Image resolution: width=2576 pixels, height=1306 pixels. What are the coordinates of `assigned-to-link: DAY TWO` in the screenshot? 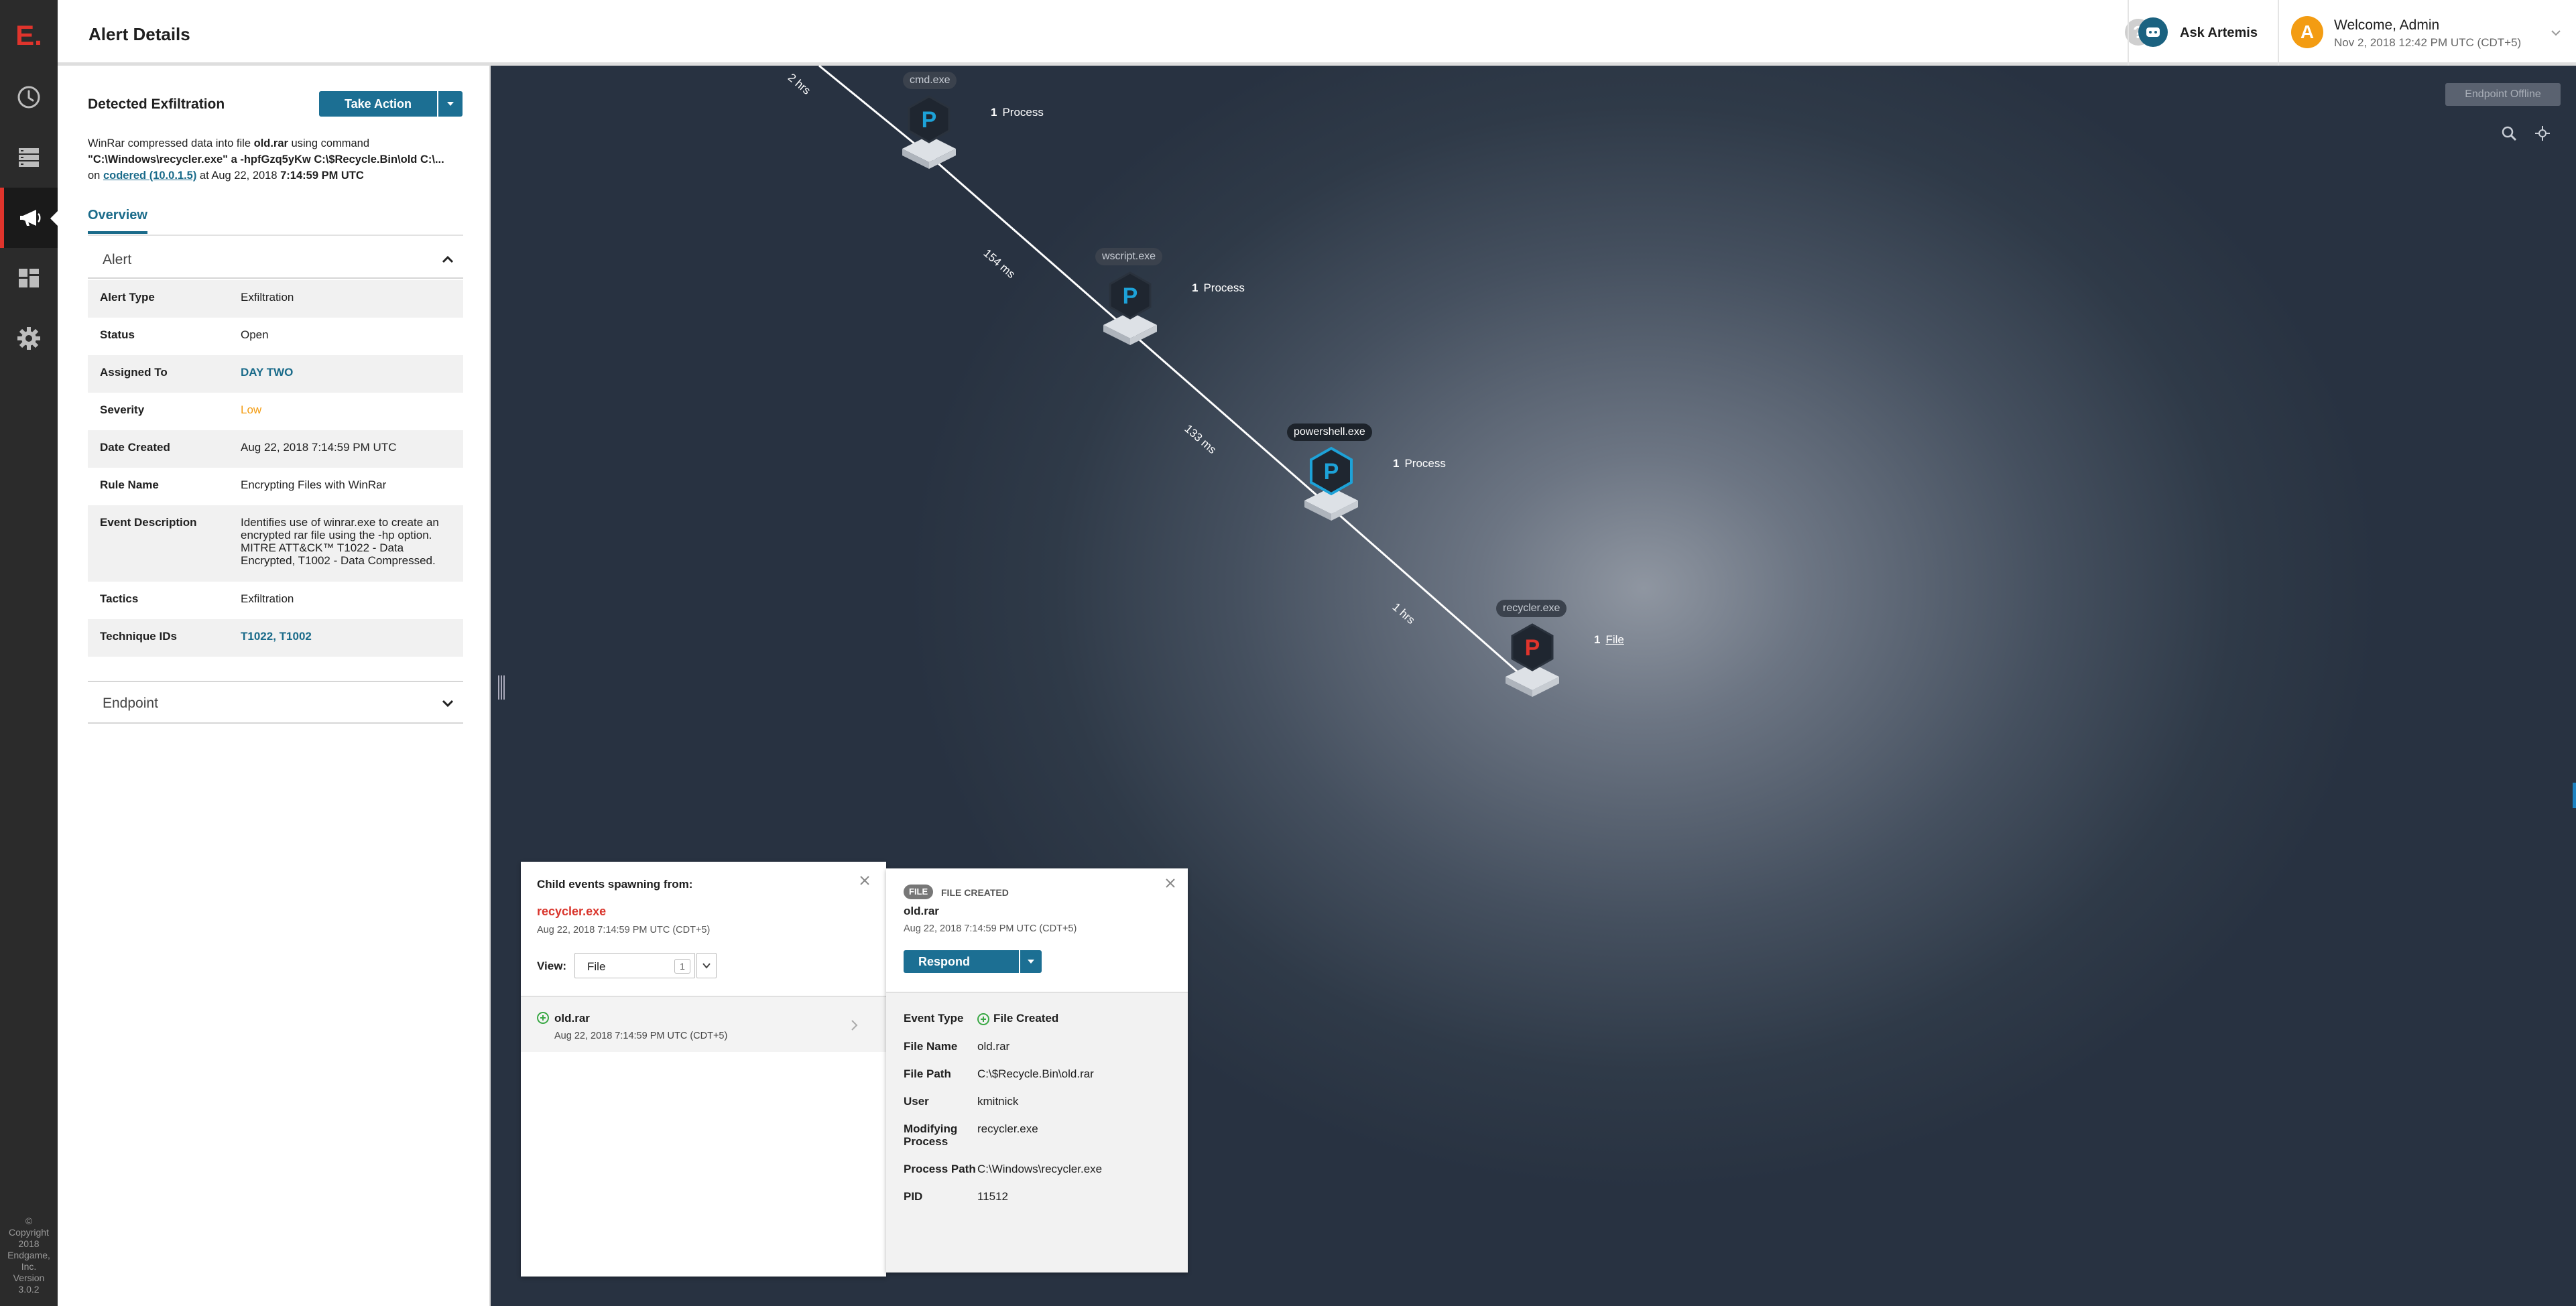 It's located at (352, 374).